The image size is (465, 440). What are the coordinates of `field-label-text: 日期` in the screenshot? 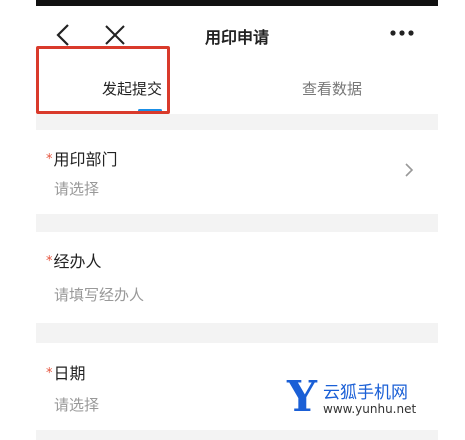 It's located at (69, 373).